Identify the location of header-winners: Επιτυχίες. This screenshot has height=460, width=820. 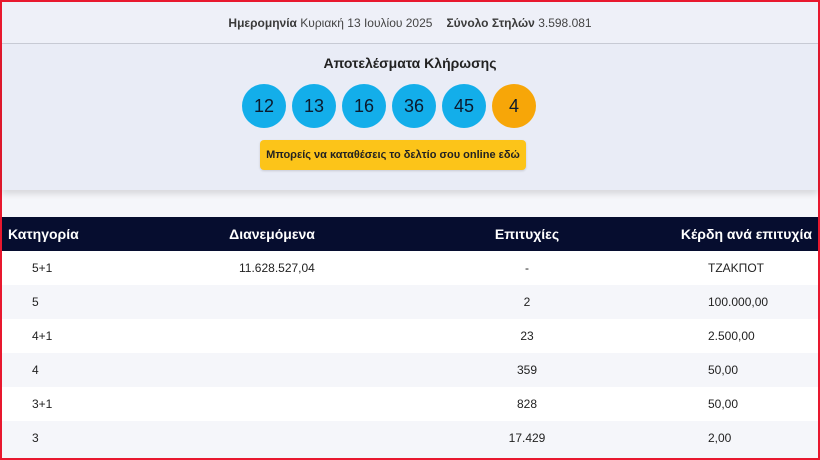
(527, 234).